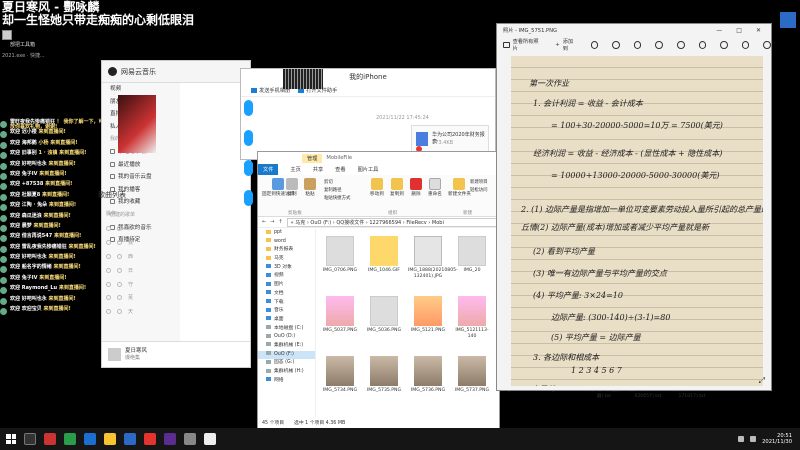 The image size is (800, 450). Describe the element at coordinates (268, 169) in the screenshot. I see `ribbon-tab: 文件` at that location.